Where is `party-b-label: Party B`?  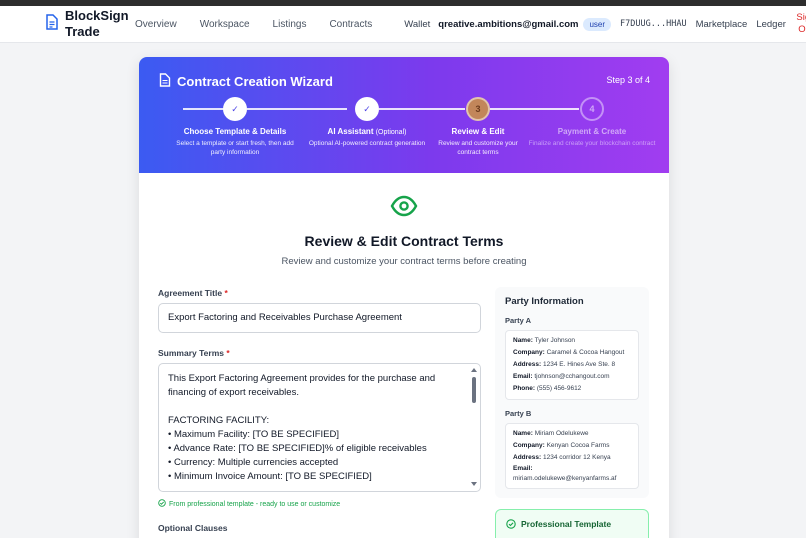
party-b-label: Party B is located at coordinates (518, 413).